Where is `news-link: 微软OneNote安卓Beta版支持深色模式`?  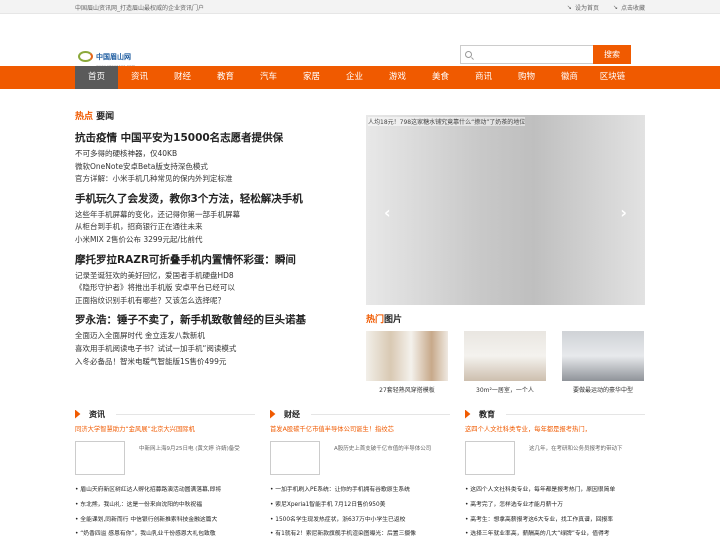
news-link: 微软OneNote安卓Beta版支持深色模式 is located at coordinates (215, 167).